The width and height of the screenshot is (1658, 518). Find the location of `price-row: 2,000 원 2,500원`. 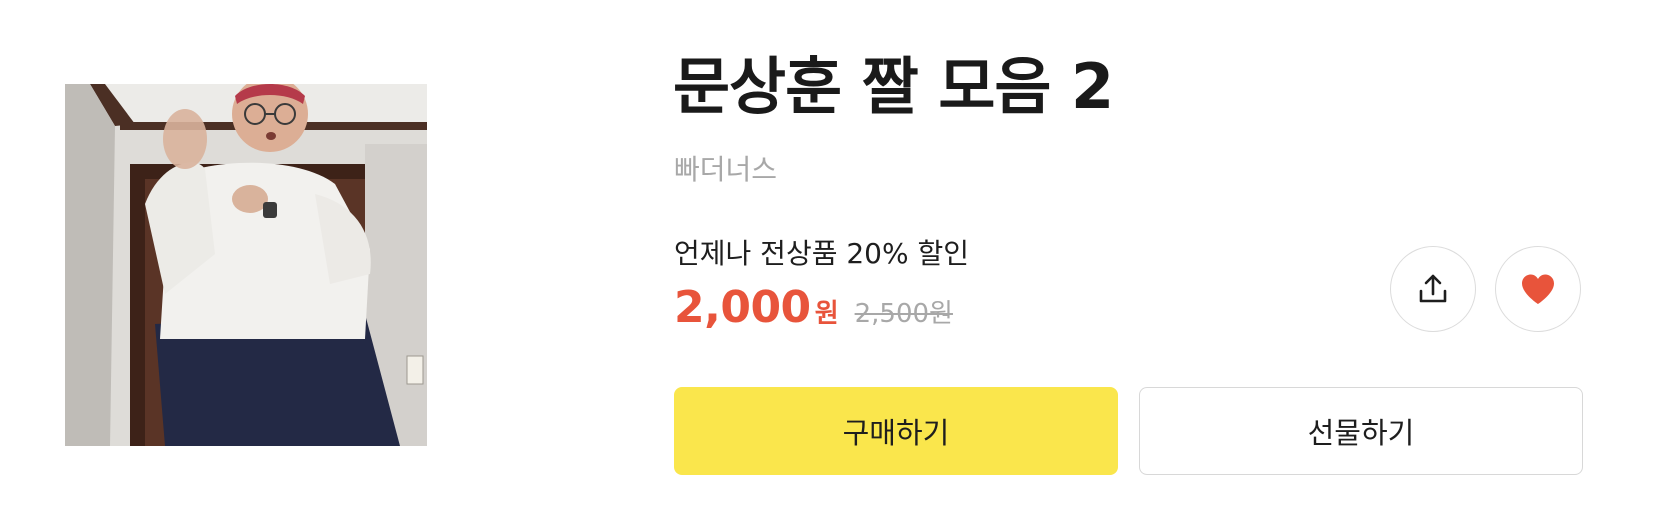

price-row: 2,000 원 2,500원 is located at coordinates (813, 312).